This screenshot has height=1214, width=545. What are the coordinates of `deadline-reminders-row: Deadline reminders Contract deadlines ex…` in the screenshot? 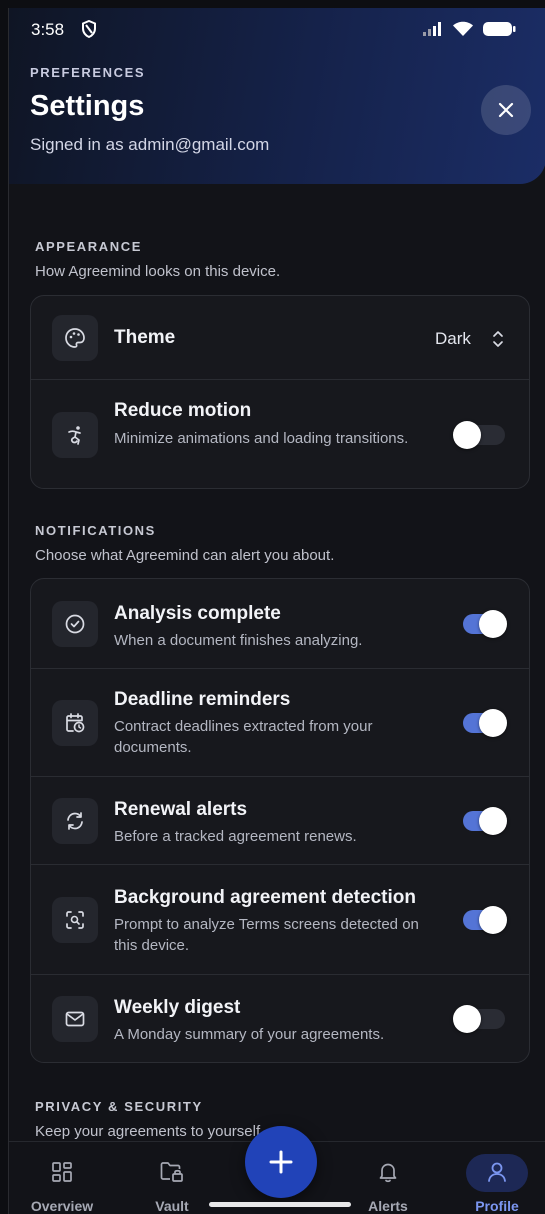 It's located at (280, 723).